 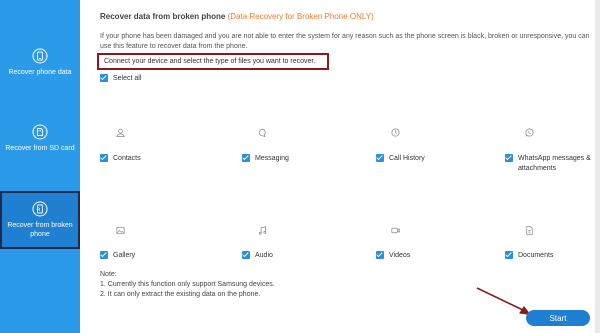 I want to click on call-history-checkbox: Call History, so click(x=400, y=158).